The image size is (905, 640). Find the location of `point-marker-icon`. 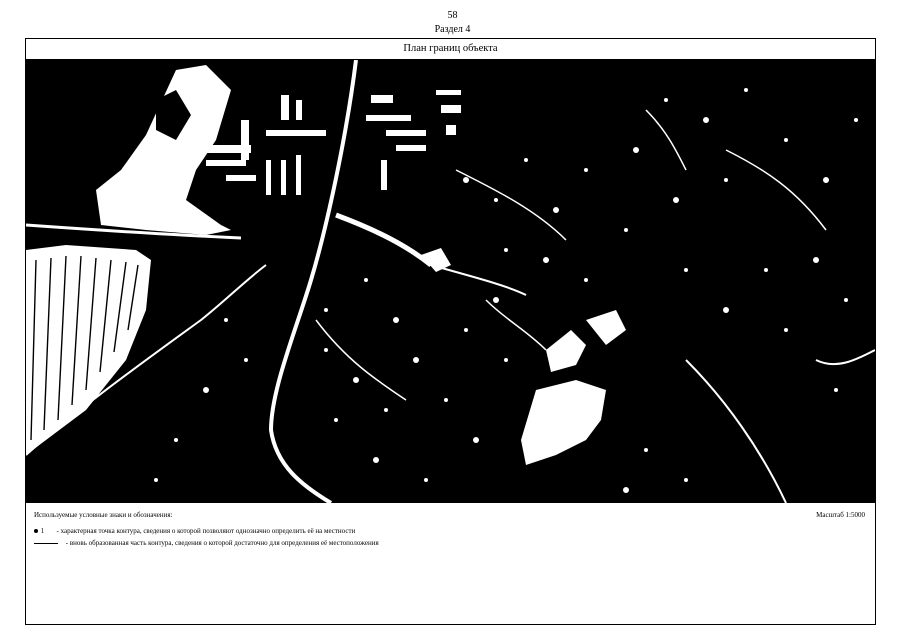

point-marker-icon is located at coordinates (36, 531).